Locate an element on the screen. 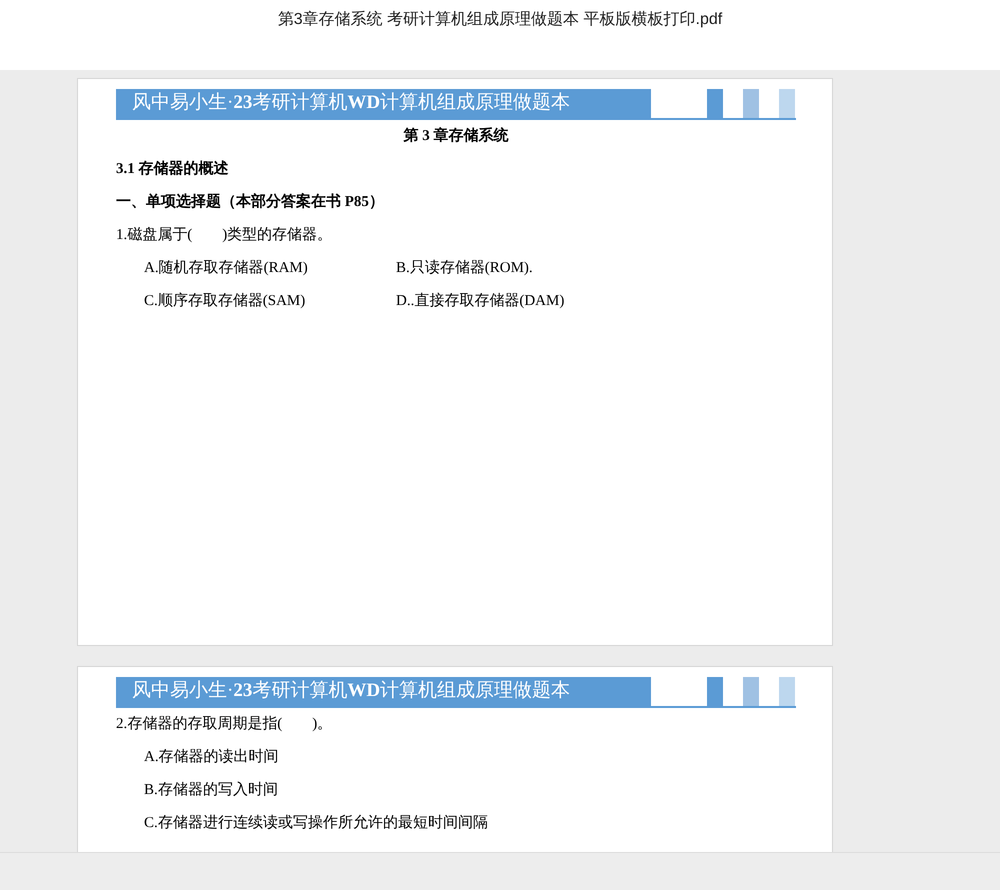 Image resolution: width=1000 pixels, height=890 pixels. answer-option: B.存储器的写入时间 is located at coordinates (211, 790).